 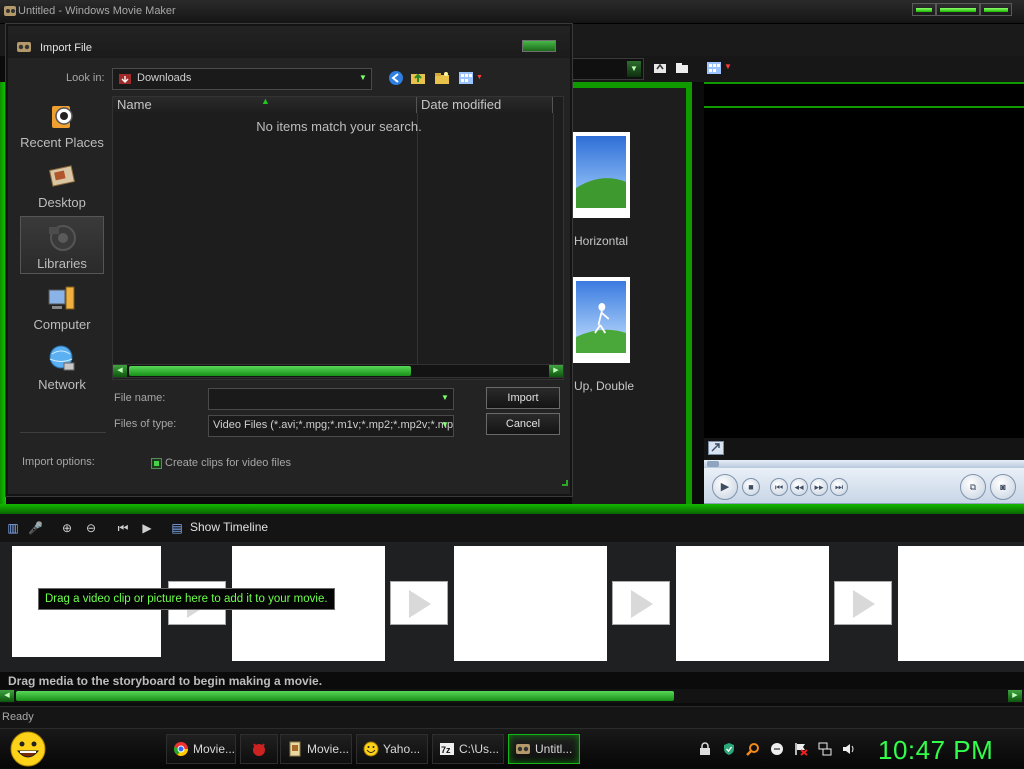 What do you see at coordinates (242, 79) in the screenshot?
I see `look-in-dropdown: Downloads ▼` at bounding box center [242, 79].